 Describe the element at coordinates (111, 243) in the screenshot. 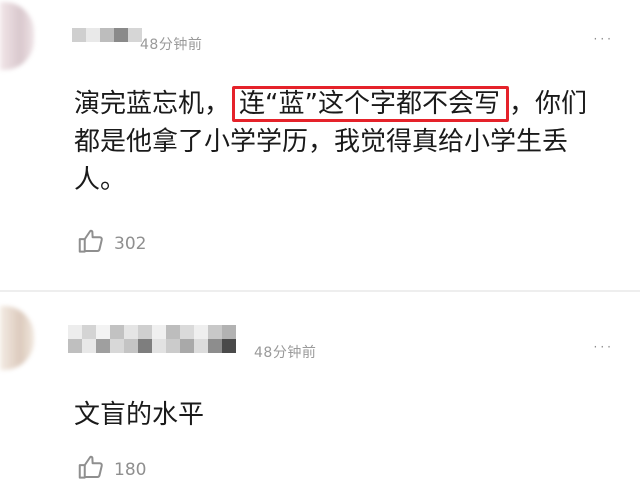

I see `like-button: 302` at that location.